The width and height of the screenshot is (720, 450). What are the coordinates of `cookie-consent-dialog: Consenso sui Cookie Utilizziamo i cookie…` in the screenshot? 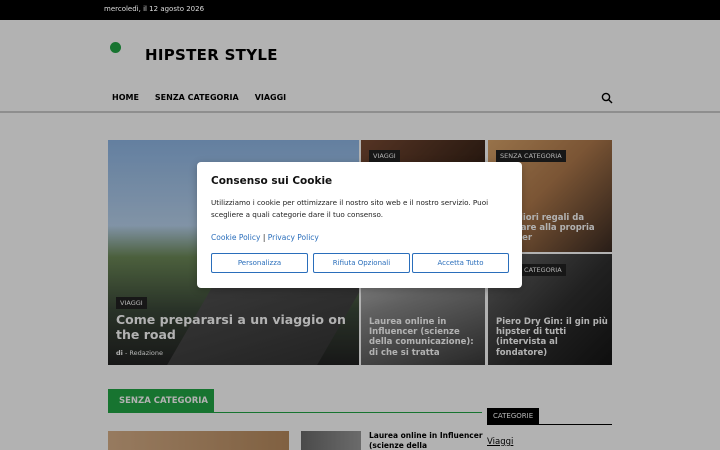 It's located at (359, 225).